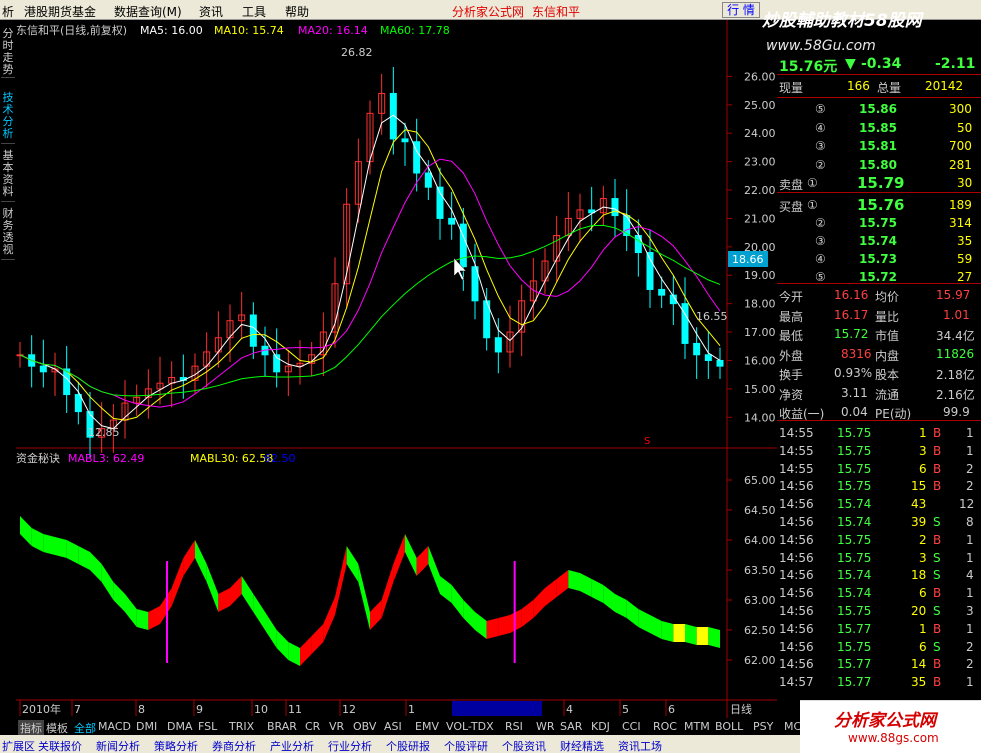  What do you see at coordinates (393, 726) in the screenshot?
I see `indicator-tab: ASI` at bounding box center [393, 726].